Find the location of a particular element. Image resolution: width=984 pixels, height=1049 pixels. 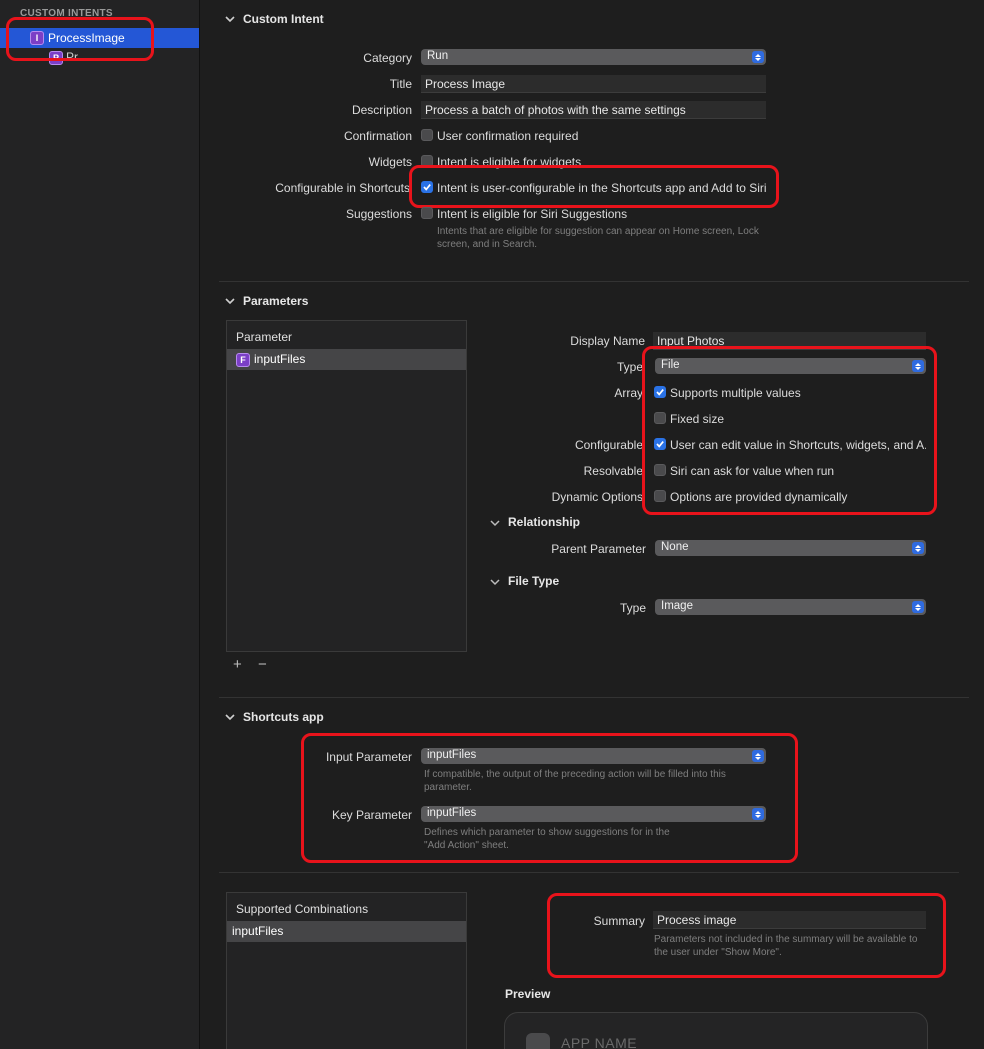

category-label: Category is located at coordinates (387, 58).